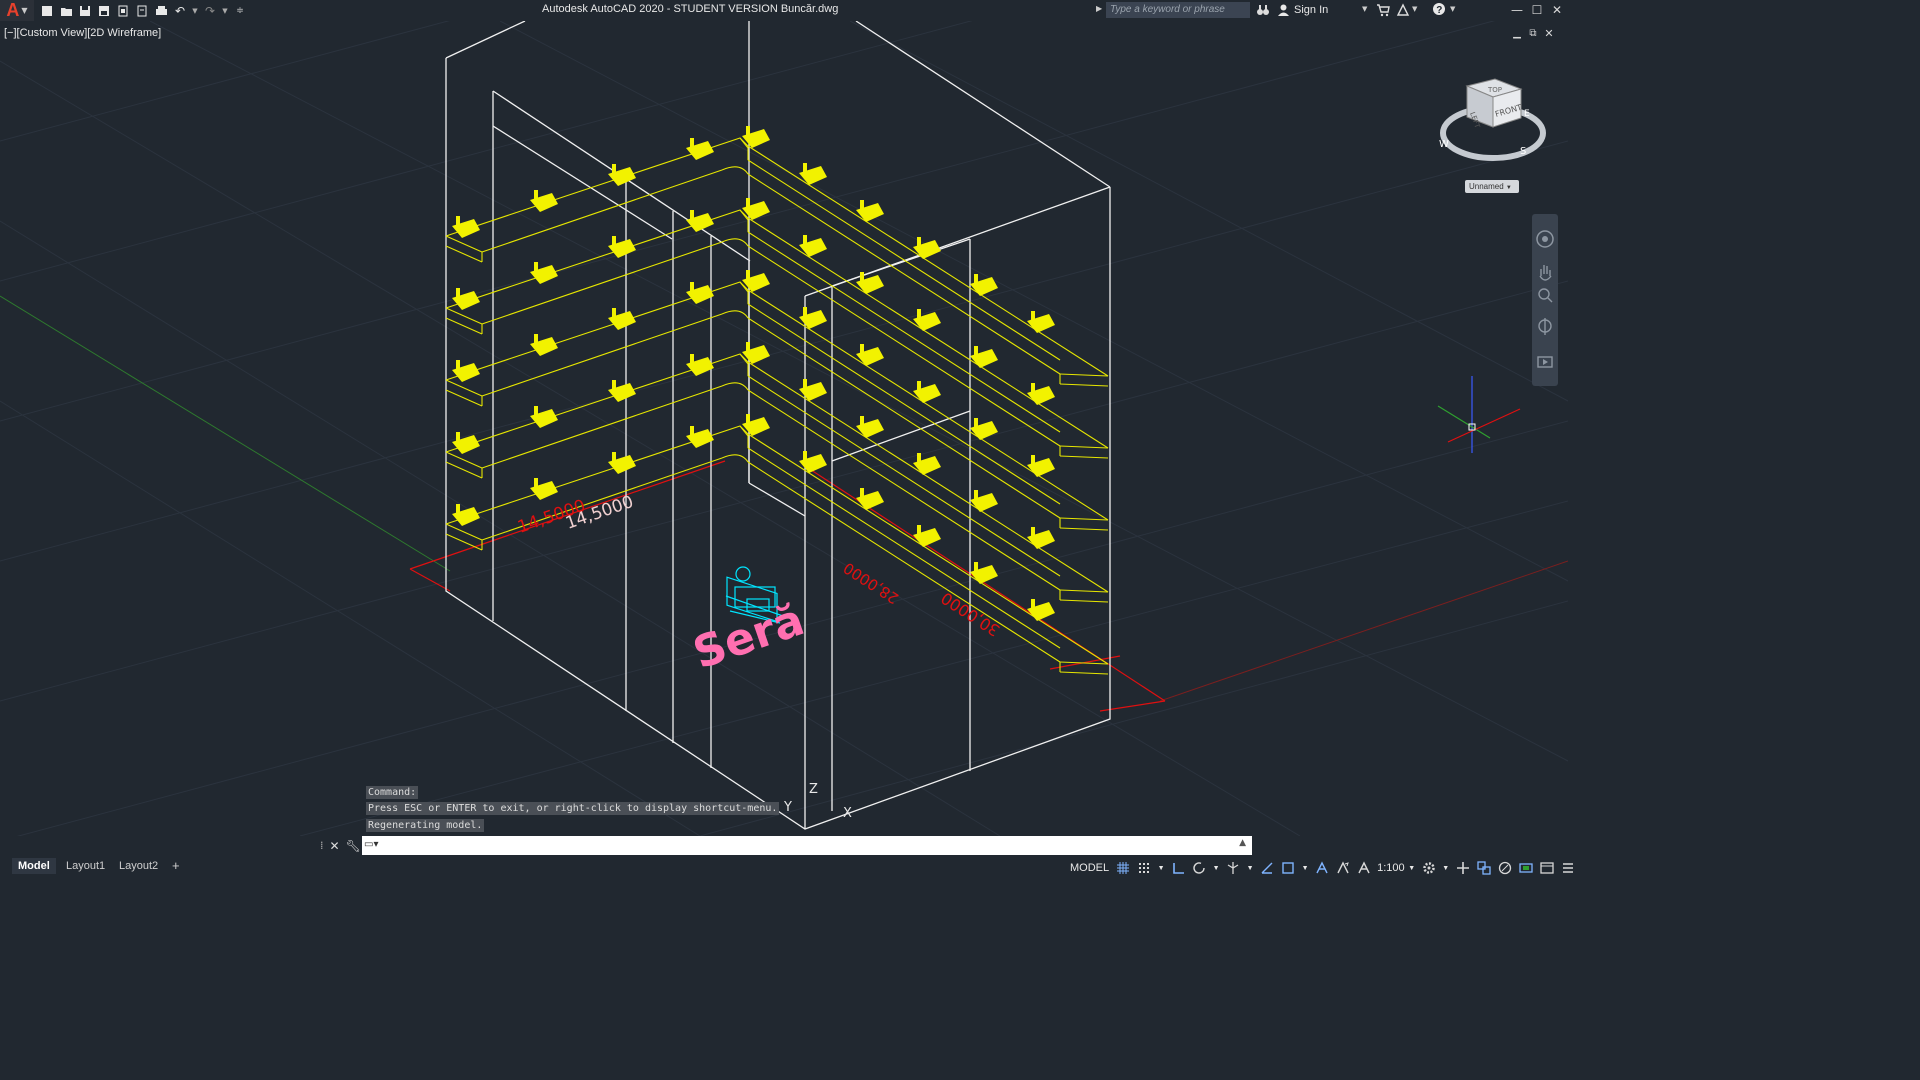 Image resolution: width=1920 pixels, height=1080 pixels. Describe the element at coordinates (1364, 9) in the screenshot. I see `sign-in-dropdown-icon: ▼` at that location.